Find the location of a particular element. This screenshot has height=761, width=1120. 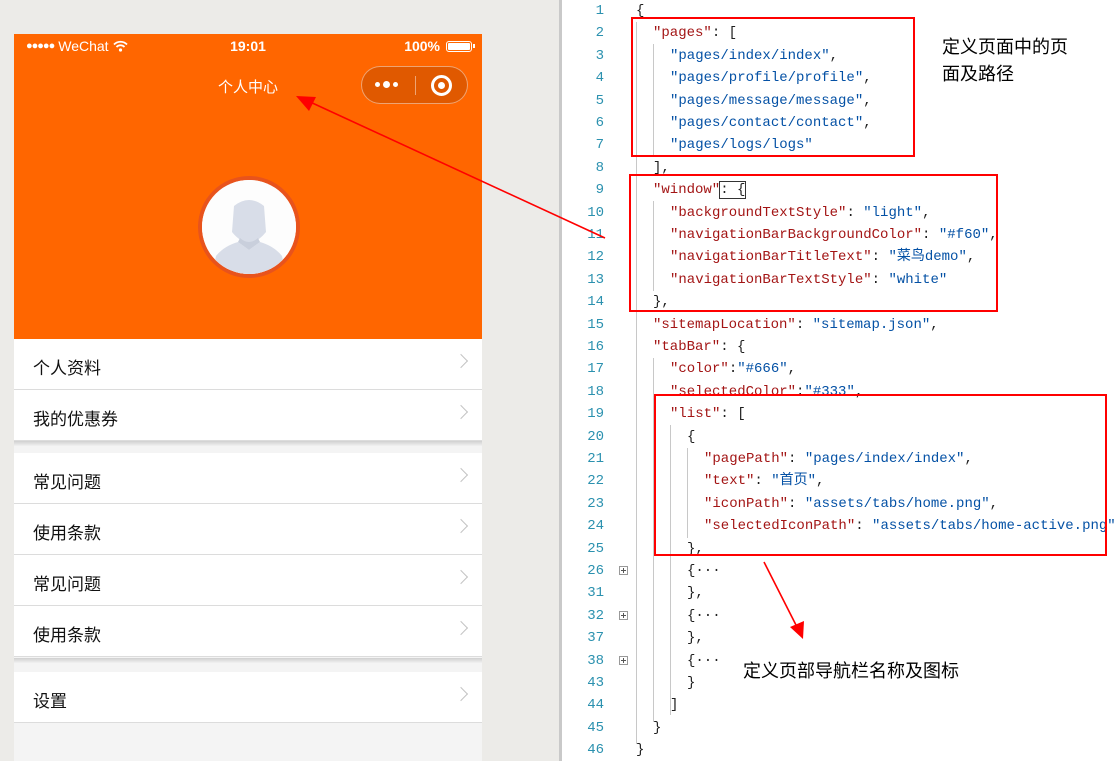

code-line: 45} is located at coordinates (841, 728).